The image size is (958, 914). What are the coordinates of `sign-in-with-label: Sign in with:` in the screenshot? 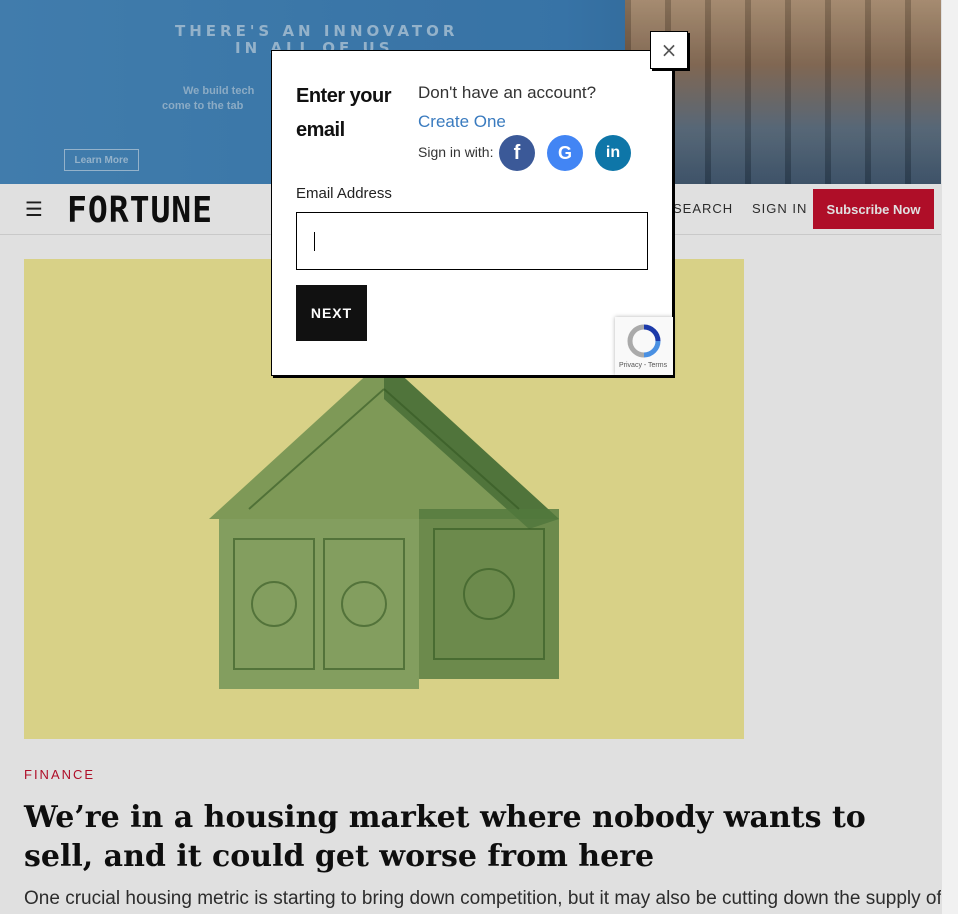 It's located at (456, 152).